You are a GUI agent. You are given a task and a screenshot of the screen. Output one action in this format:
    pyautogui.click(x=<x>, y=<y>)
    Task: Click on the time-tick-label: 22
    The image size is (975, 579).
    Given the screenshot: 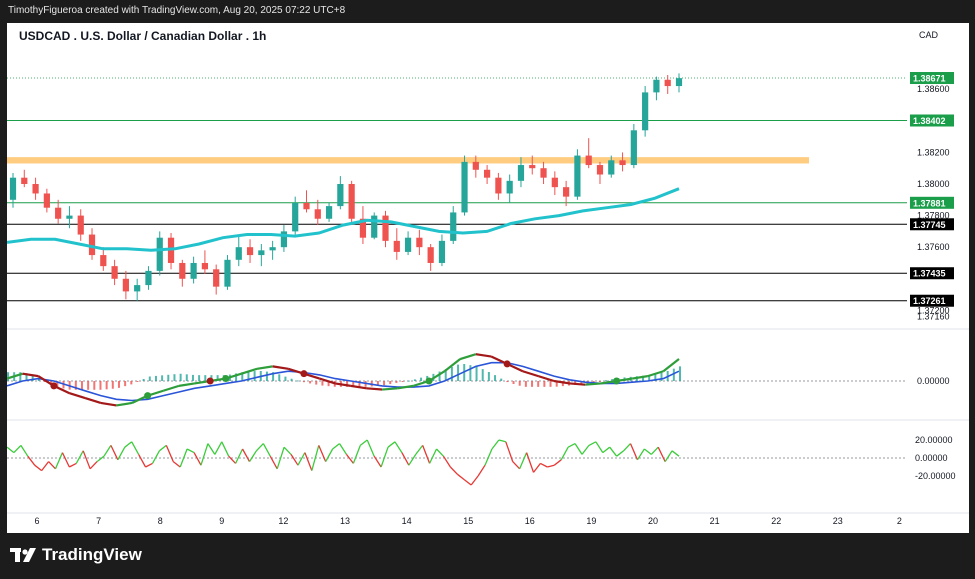 What is the action you would take?
    pyautogui.click(x=776, y=521)
    